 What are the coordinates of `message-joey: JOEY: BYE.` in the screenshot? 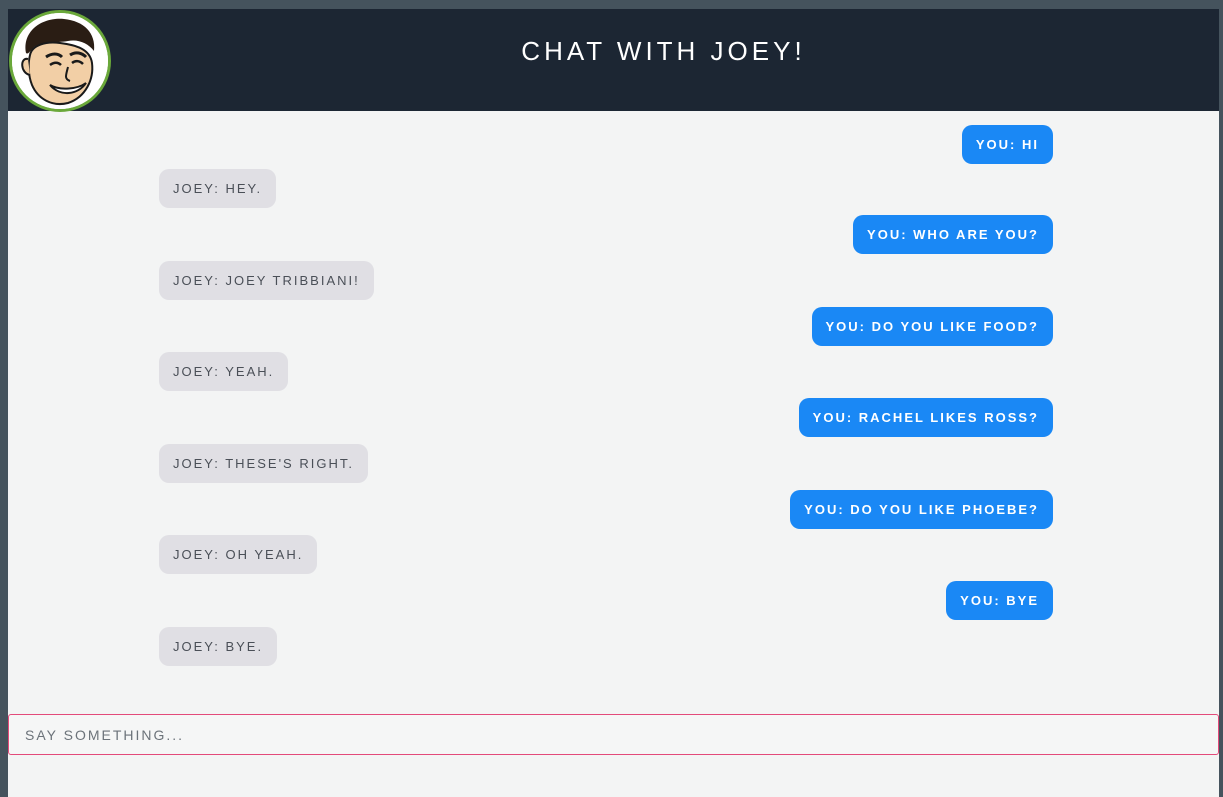 It's located at (218, 646).